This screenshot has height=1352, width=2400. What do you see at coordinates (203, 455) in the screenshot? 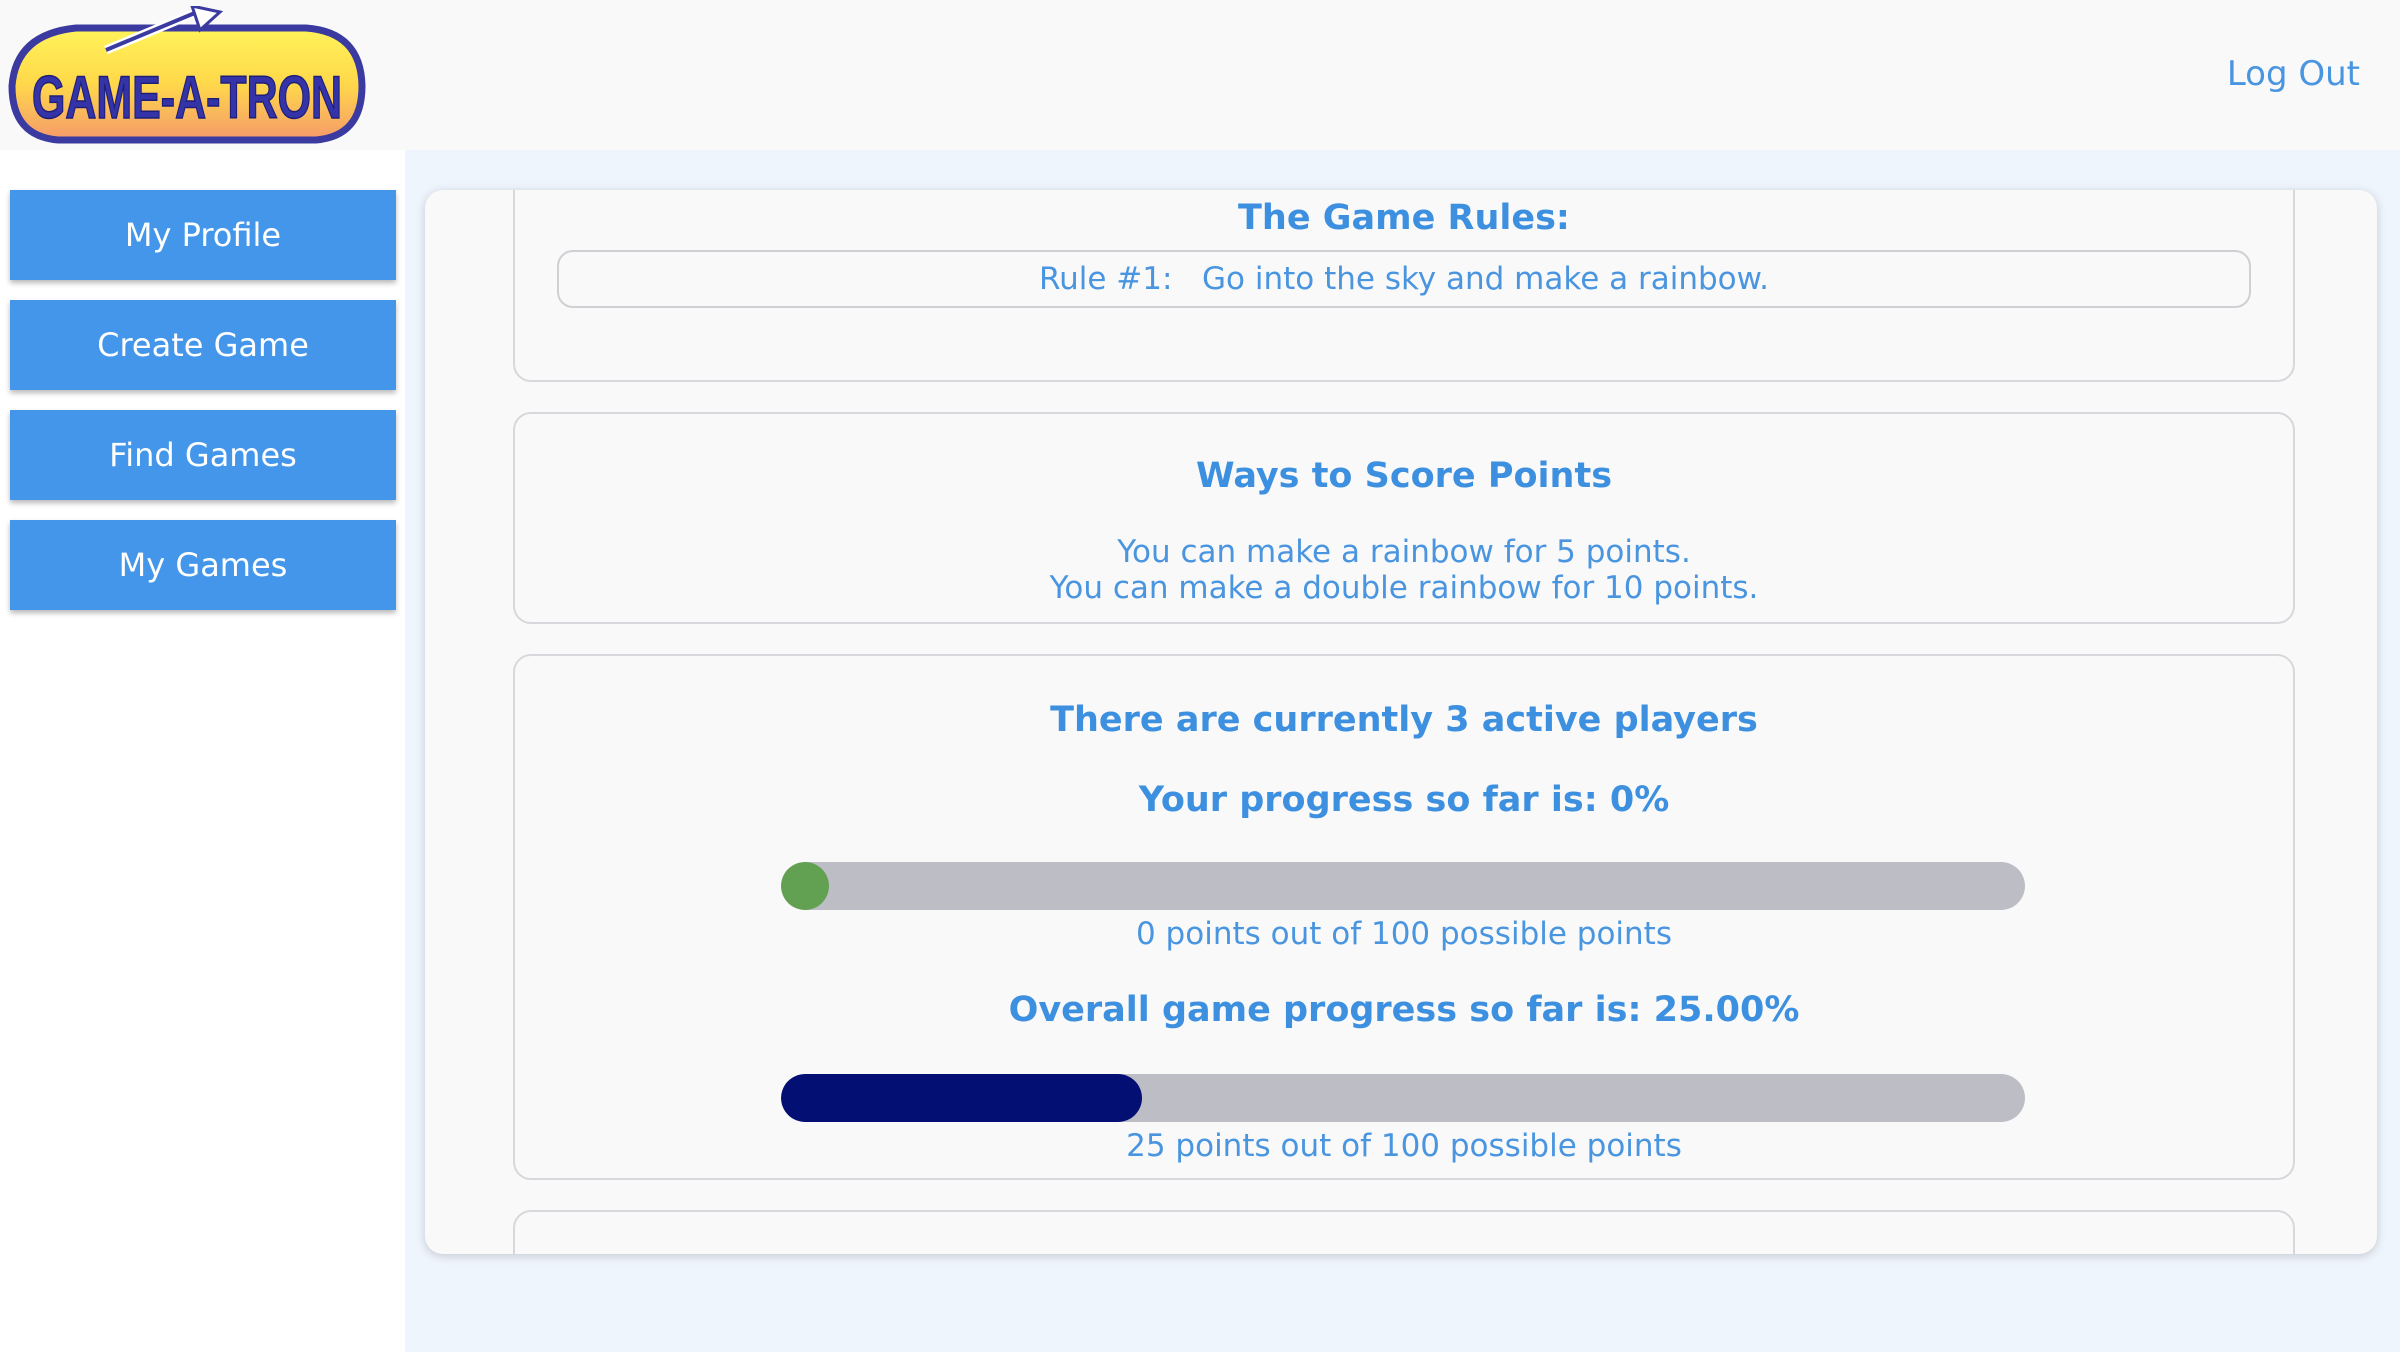
I see `find-games-button: Find Games` at bounding box center [203, 455].